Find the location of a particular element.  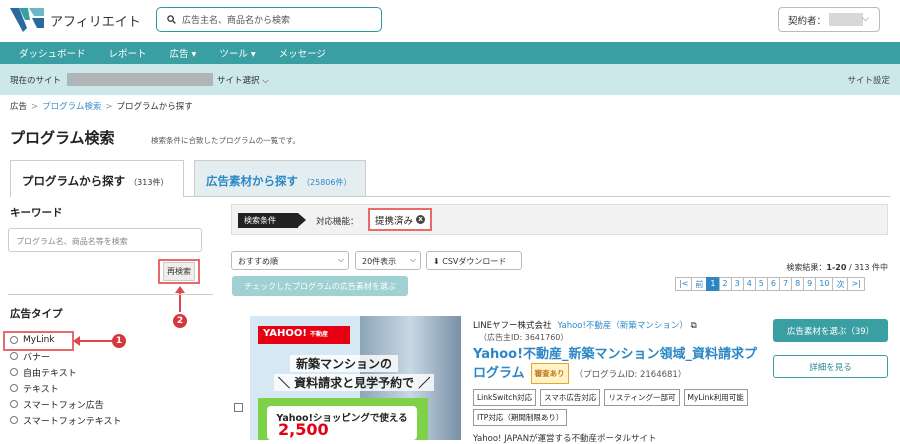

page-subtitle: 検索条件に合致したプログラムの一覧です。 is located at coordinates (226, 140).